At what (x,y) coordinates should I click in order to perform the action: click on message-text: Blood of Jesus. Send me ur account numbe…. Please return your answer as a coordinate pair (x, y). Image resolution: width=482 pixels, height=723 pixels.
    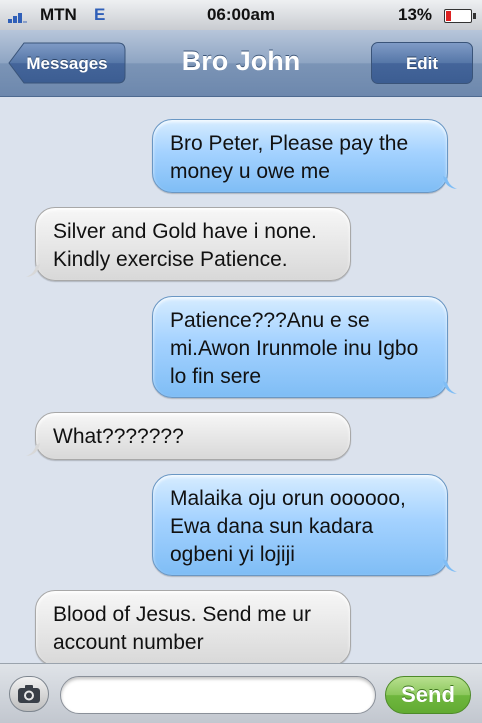
    Looking at the image, I should click on (182, 628).